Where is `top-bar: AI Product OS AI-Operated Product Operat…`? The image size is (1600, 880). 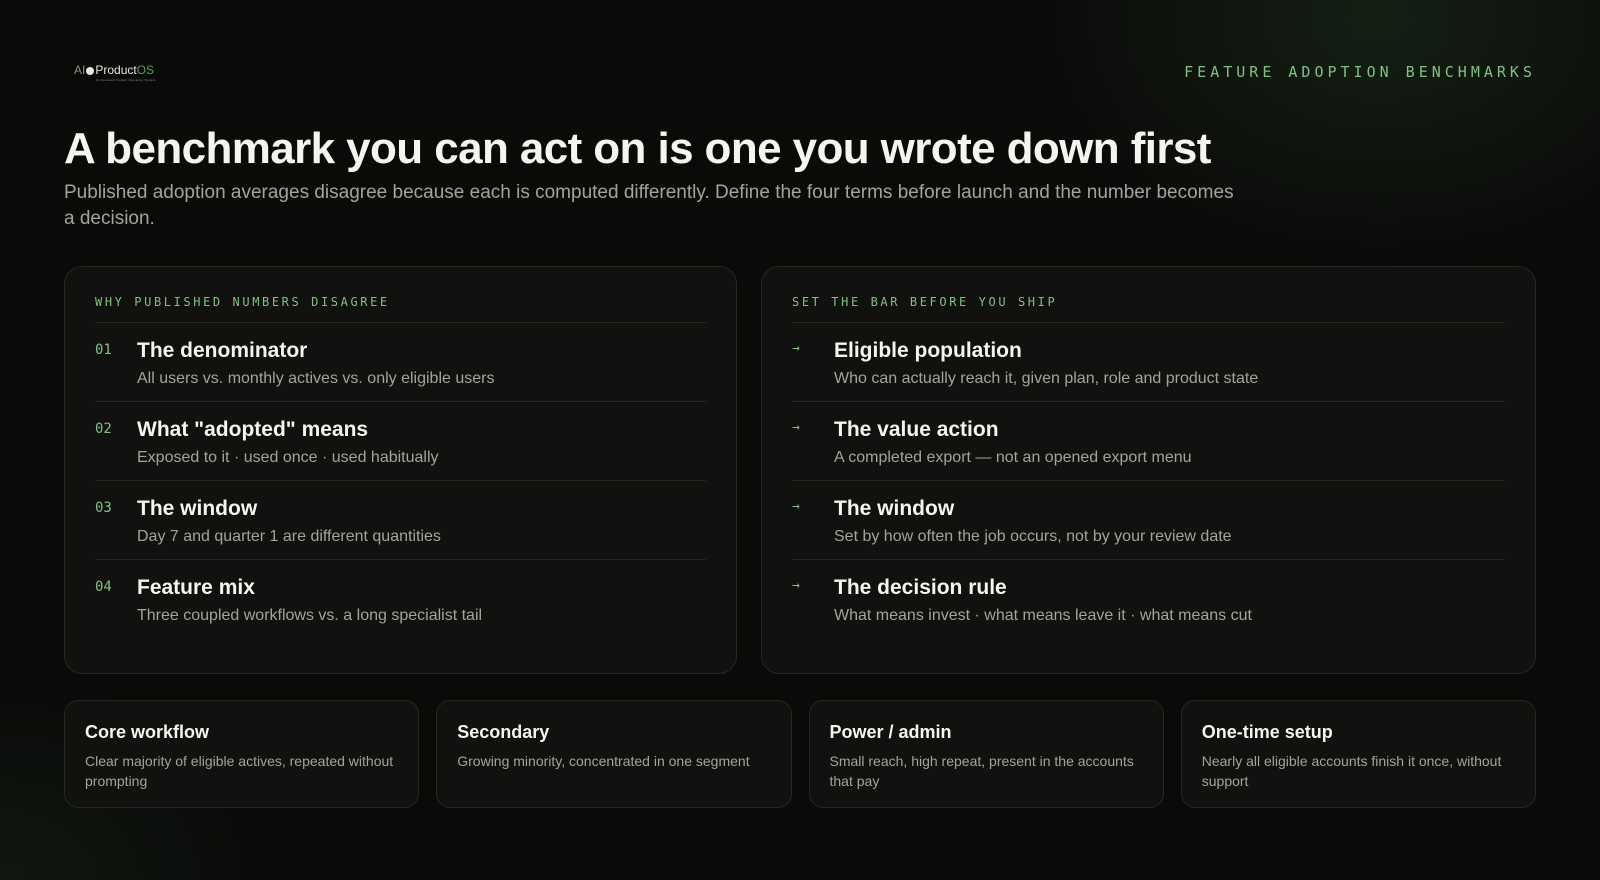
top-bar: AI Product OS AI-Operated Product Operat… is located at coordinates (800, 72).